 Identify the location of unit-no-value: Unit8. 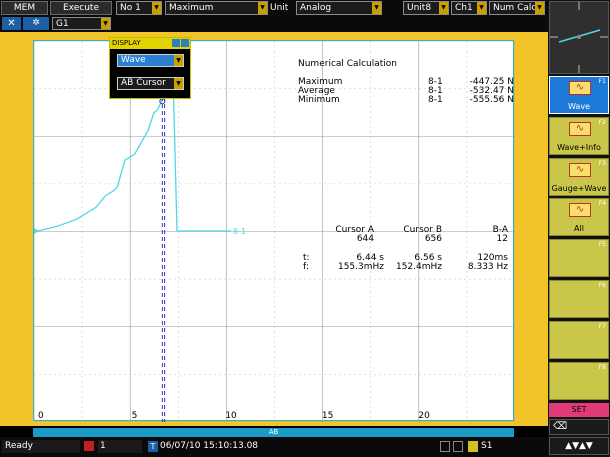
(419, 8).